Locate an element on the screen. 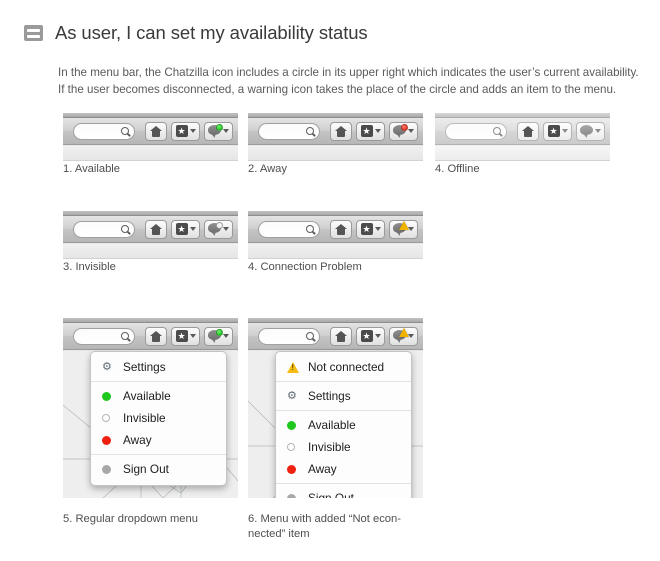 The width and height of the screenshot is (660, 561). menu-item-label: Not connected is located at coordinates (346, 367).